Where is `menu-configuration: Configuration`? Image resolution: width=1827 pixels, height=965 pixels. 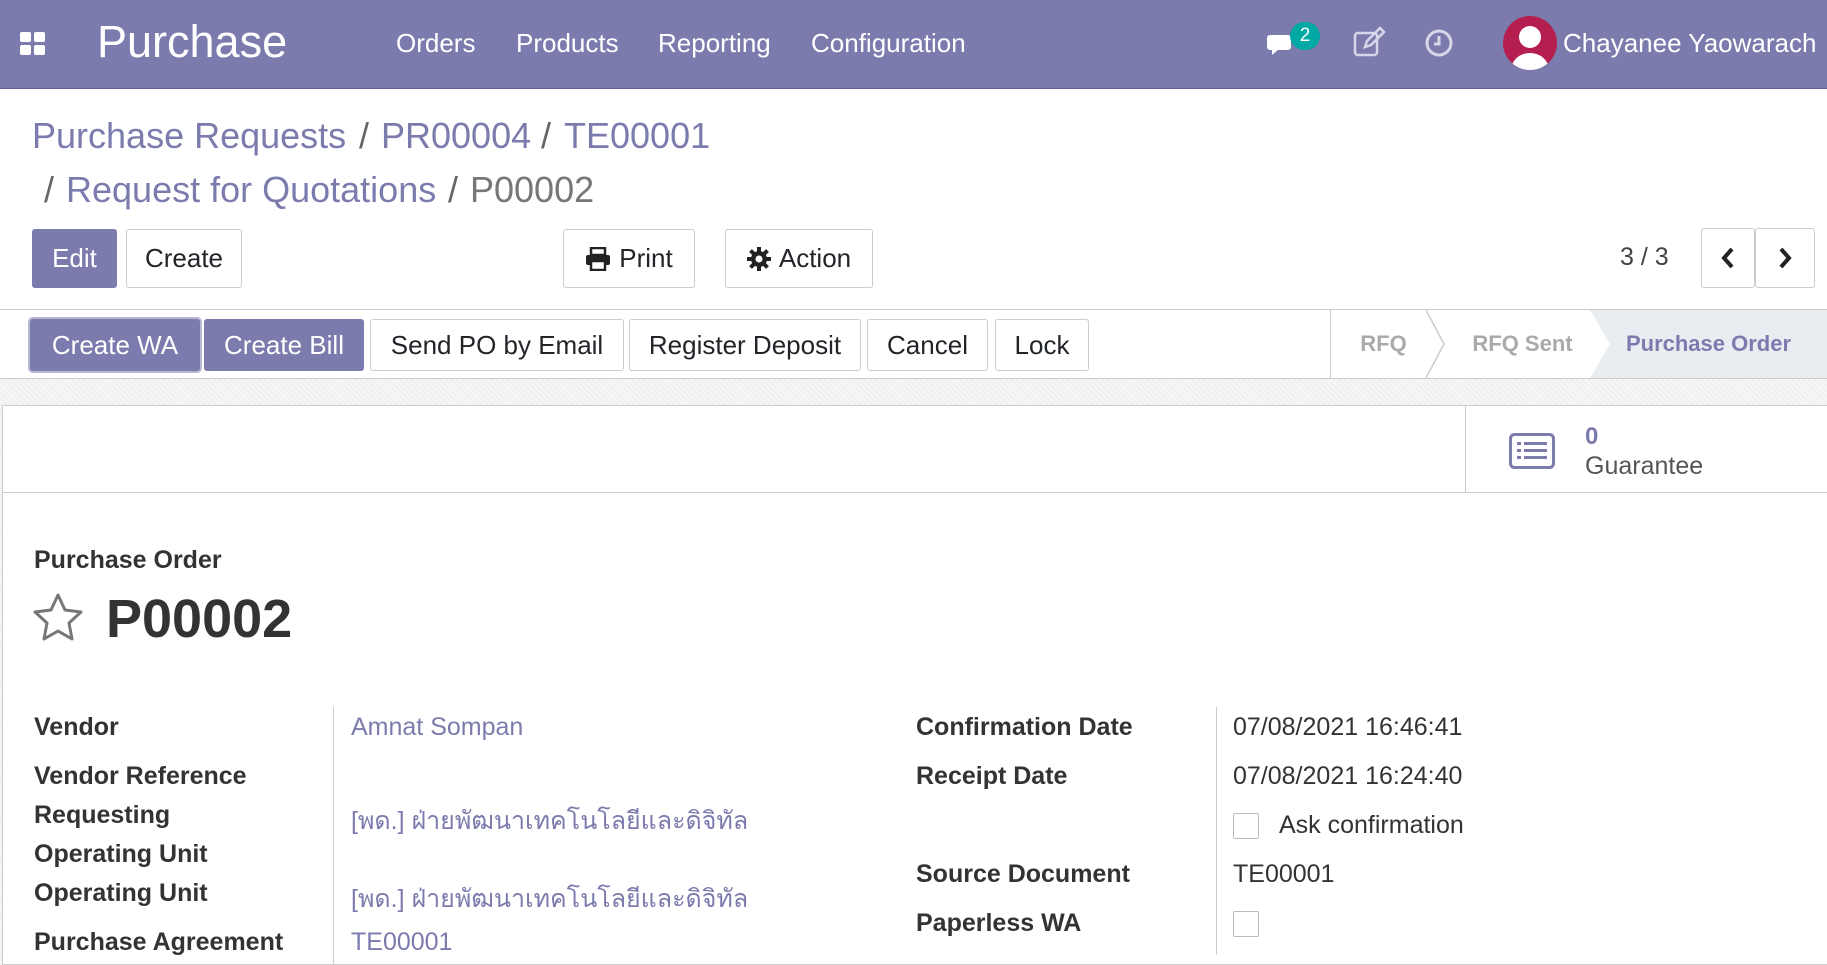
menu-configuration: Configuration is located at coordinates (888, 43).